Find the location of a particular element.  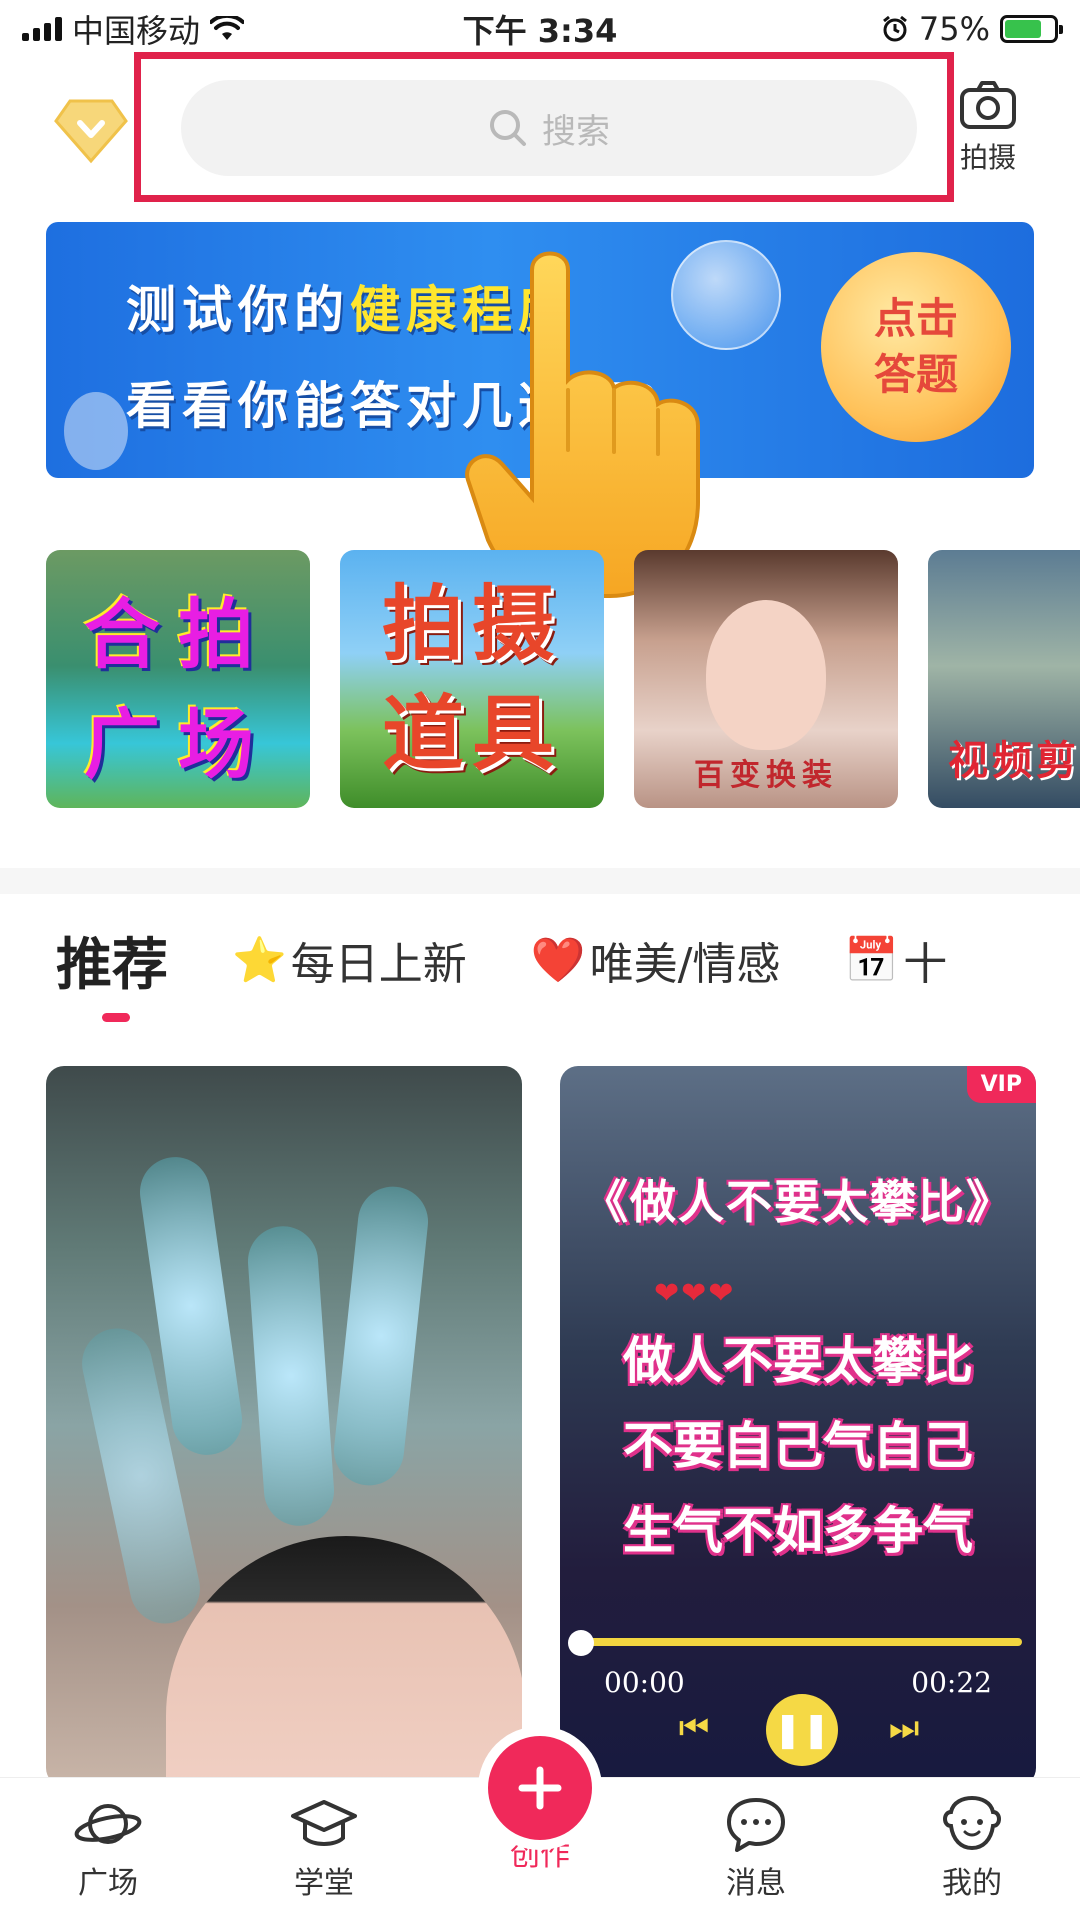

bottle-decoration is located at coordinates (96, 431).